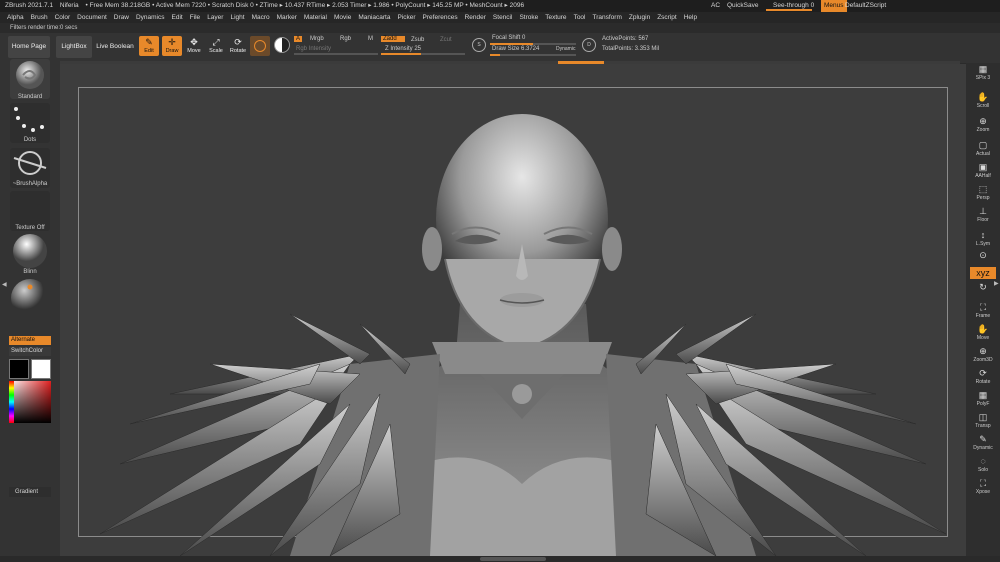 This screenshot has height=562, width=1000. I want to click on floor-button: ⊥ Floor, so click(983, 215).